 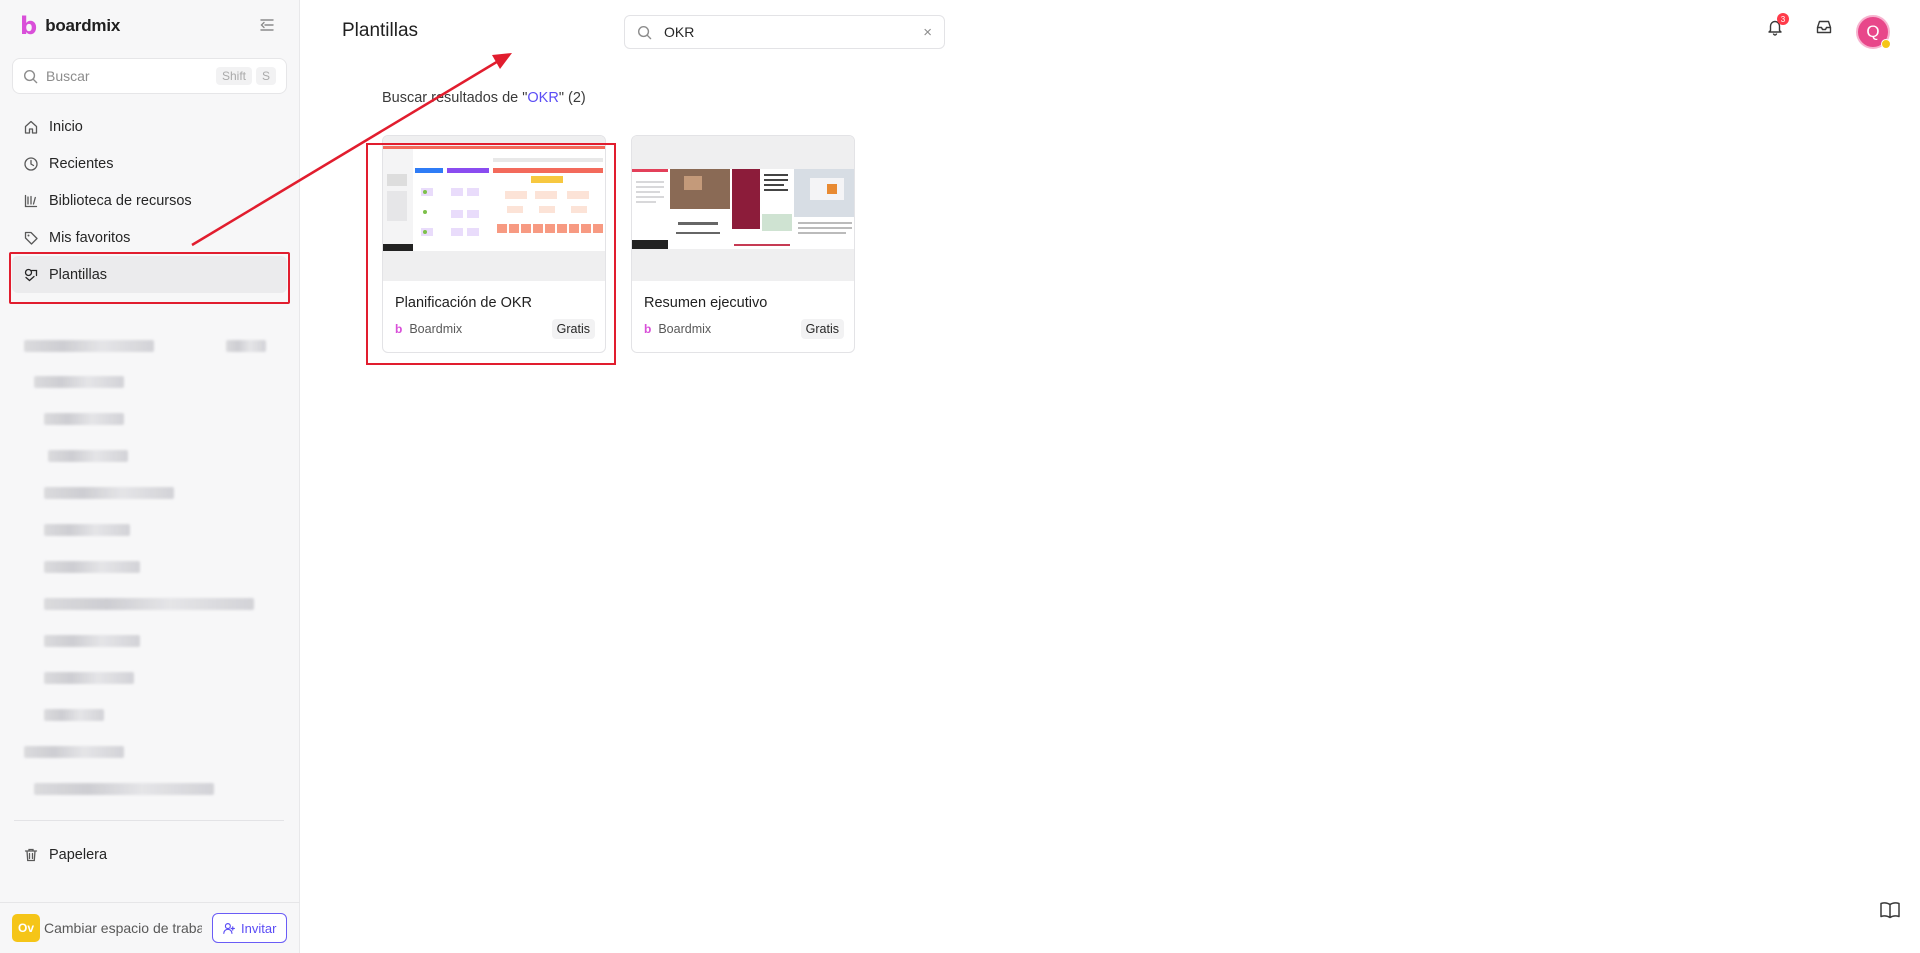 I want to click on notifications-badge: 3, so click(x=1783, y=19).